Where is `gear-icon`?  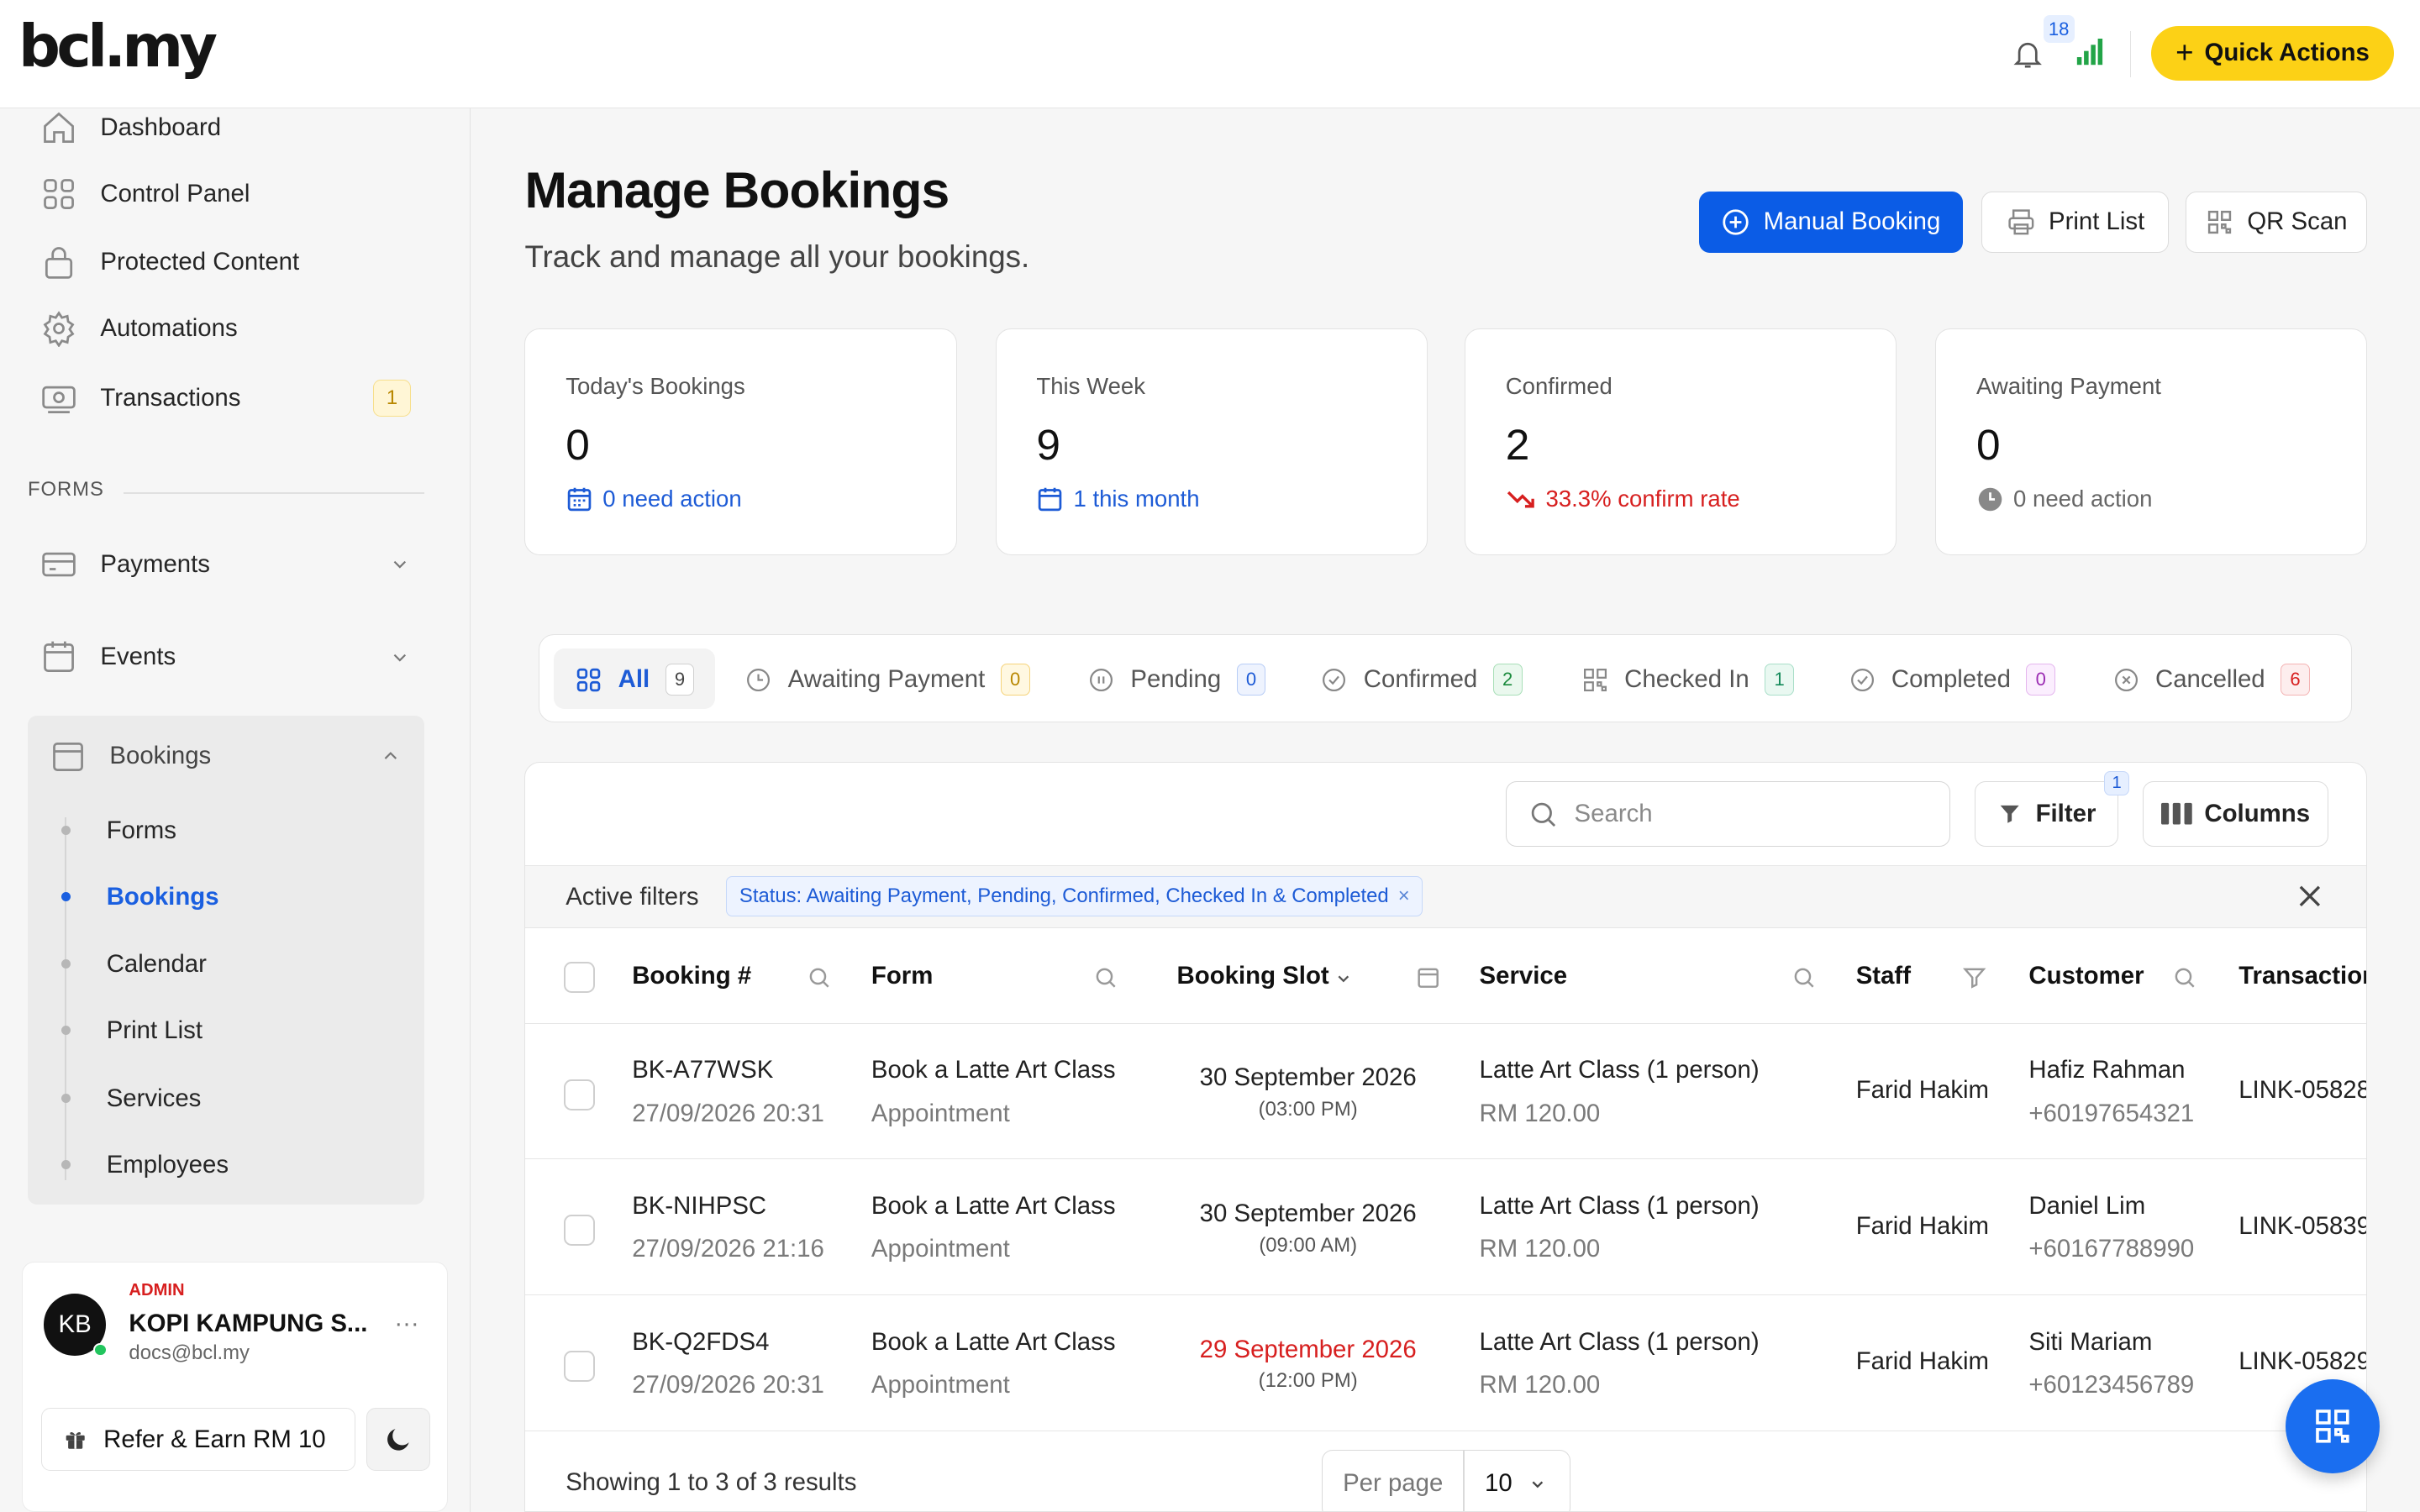 gear-icon is located at coordinates (59, 329).